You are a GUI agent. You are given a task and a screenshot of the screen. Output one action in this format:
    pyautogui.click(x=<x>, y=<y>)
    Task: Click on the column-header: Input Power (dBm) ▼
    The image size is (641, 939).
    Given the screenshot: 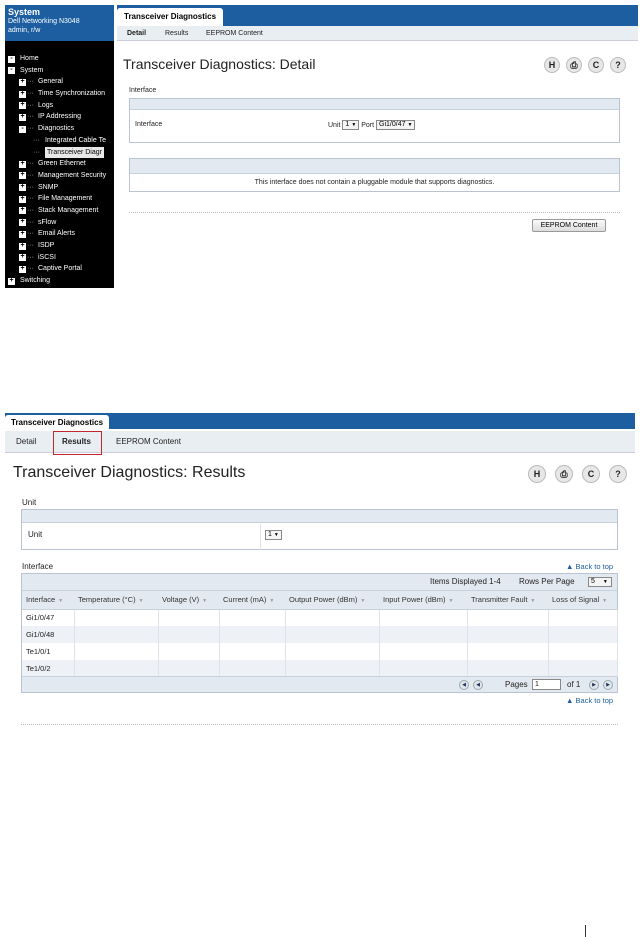 What is the action you would take?
    pyautogui.click(x=423, y=600)
    